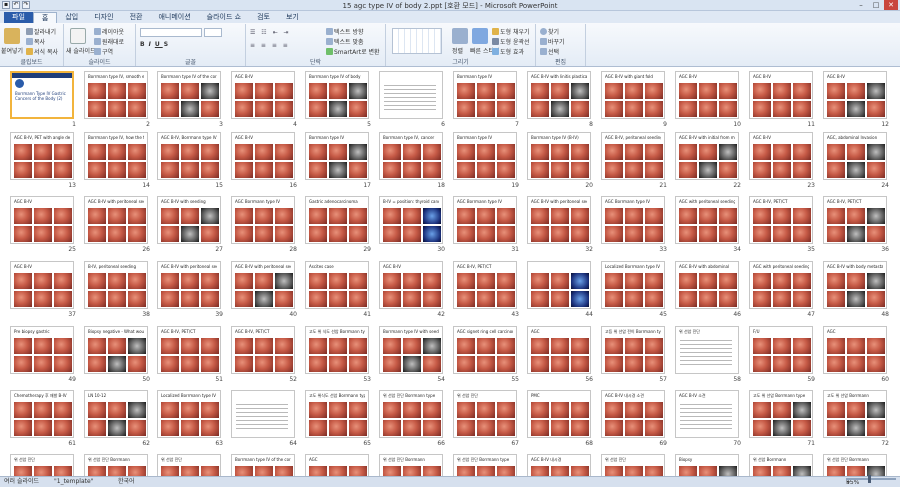 The width and height of the screenshot is (900, 488). What do you see at coordinates (855, 285) in the screenshot?
I see `slide-thumbnail: AGC B-IV with body metastasis` at bounding box center [855, 285].